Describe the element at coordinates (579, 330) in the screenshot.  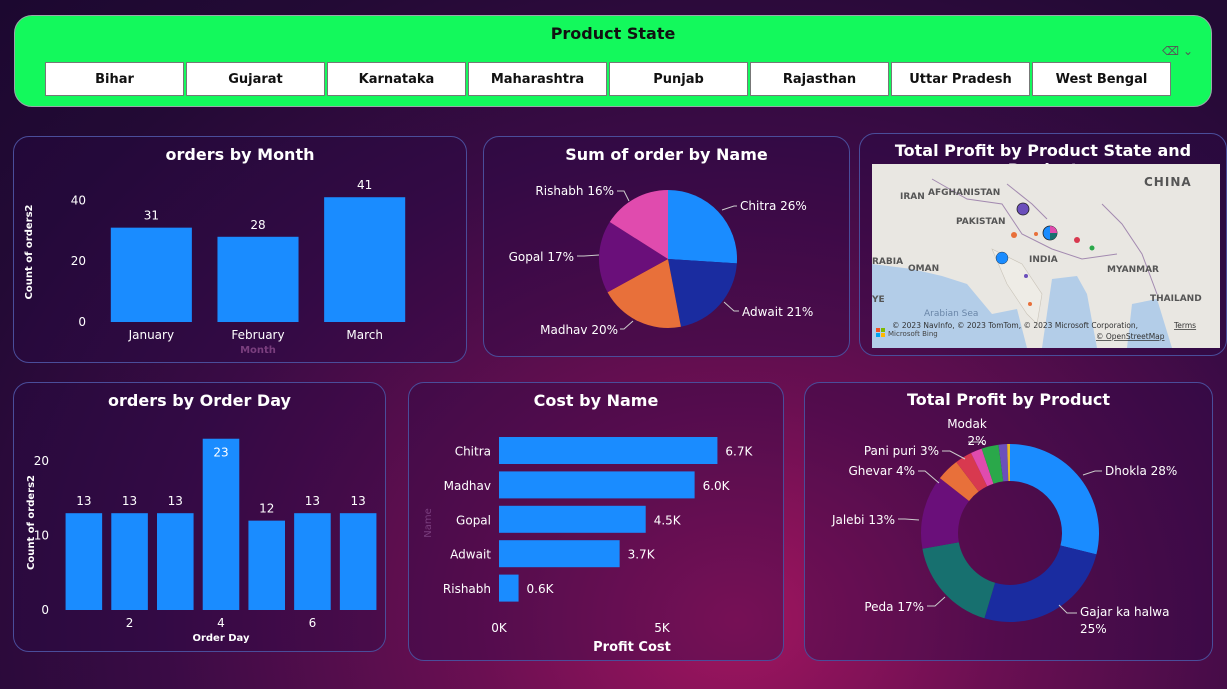
I see `slice-label: Madhav 20%` at that location.